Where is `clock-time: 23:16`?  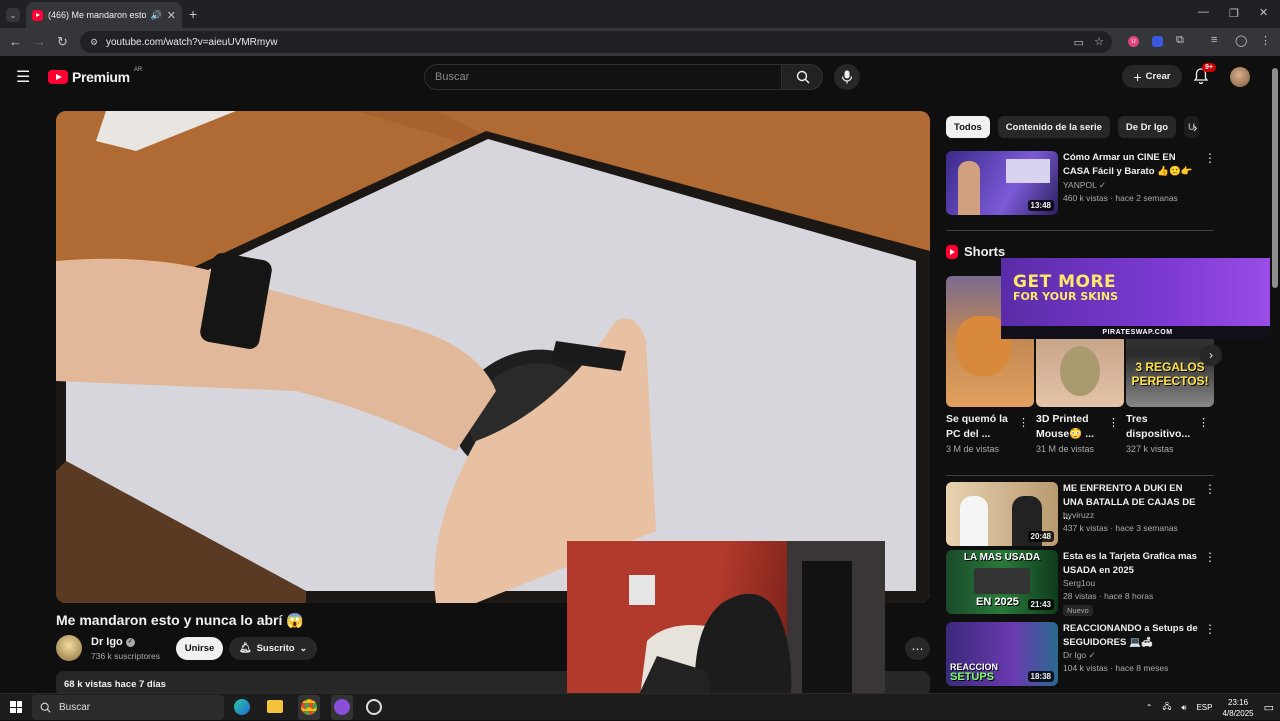 clock-time: 23:16 is located at coordinates (1238, 702).